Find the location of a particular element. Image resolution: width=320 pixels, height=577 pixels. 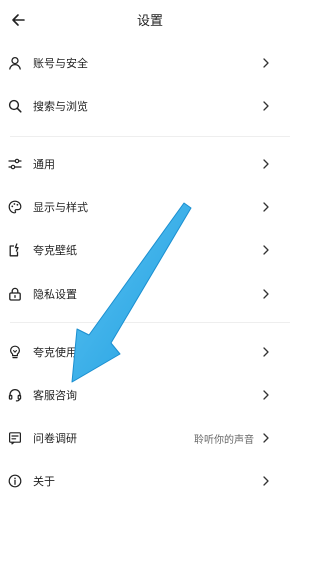

menu-item-display: 显示与样式 is located at coordinates (150, 207).